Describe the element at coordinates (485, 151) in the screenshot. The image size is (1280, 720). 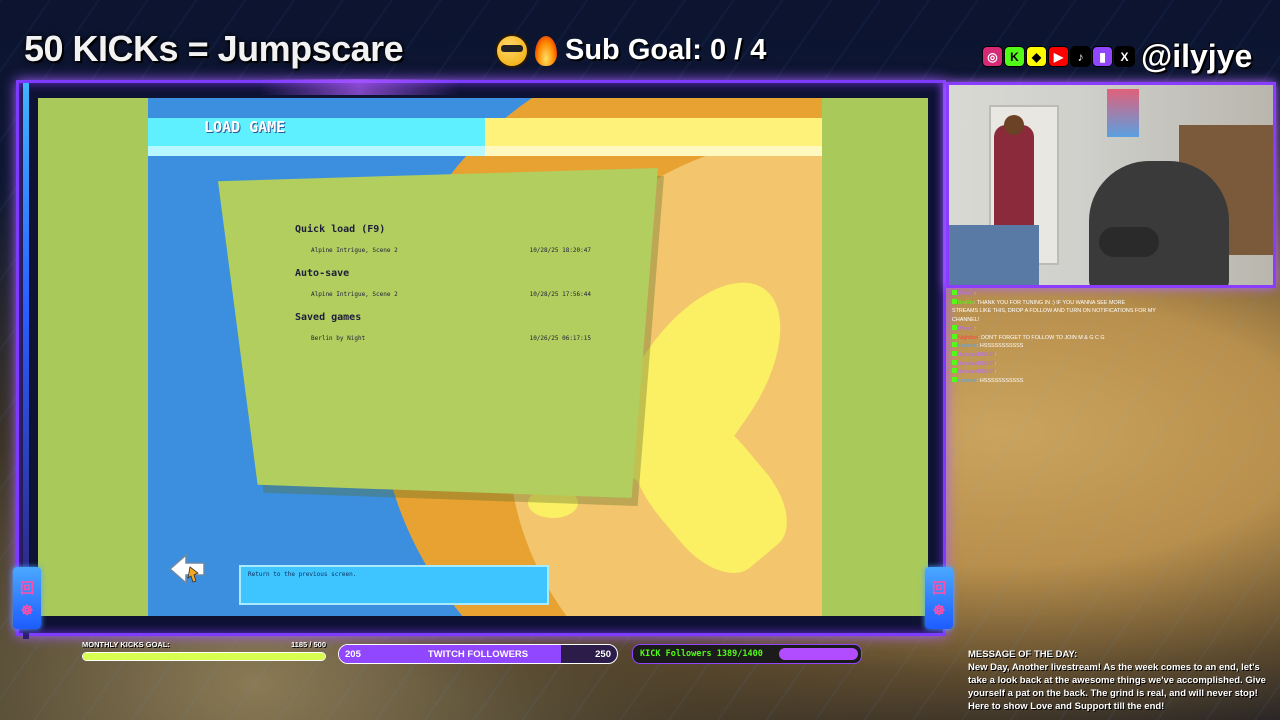
I see `game-header-stripe` at that location.